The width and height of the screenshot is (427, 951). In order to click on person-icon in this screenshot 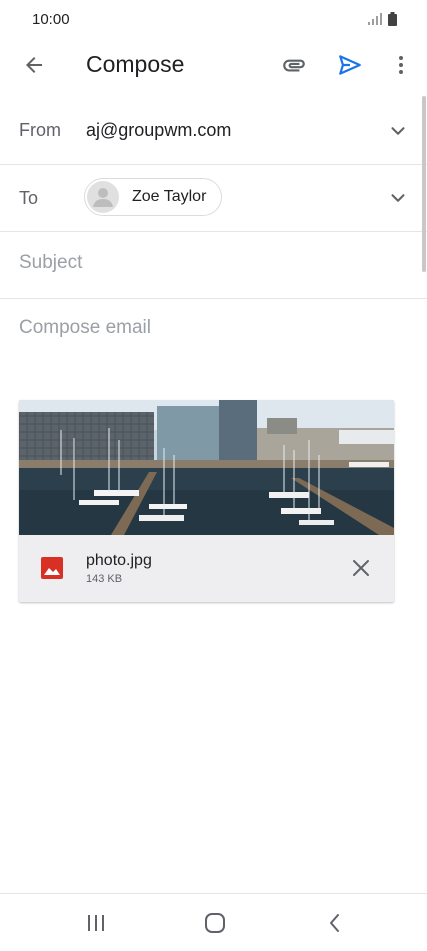, I will do `click(103, 197)`.